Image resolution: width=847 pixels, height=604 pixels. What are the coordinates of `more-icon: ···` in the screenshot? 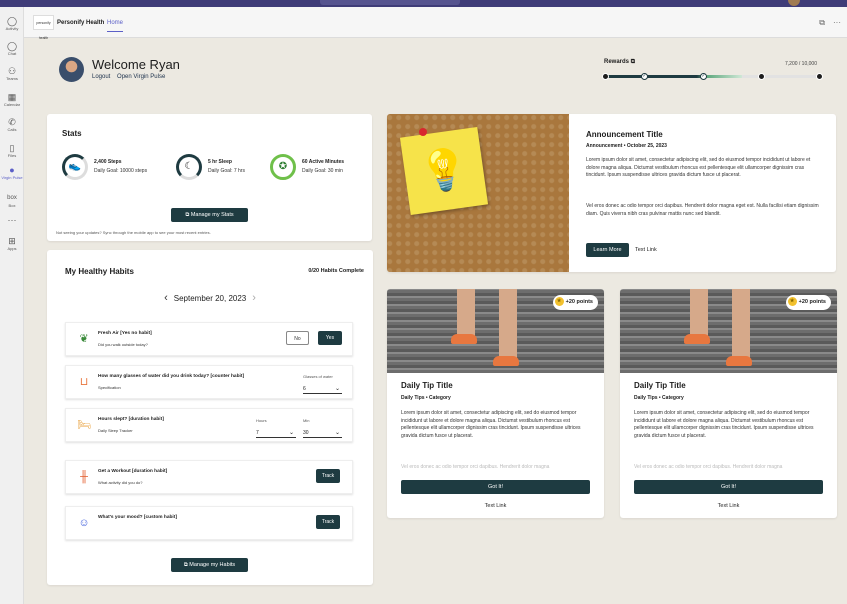 It's located at (12, 220).